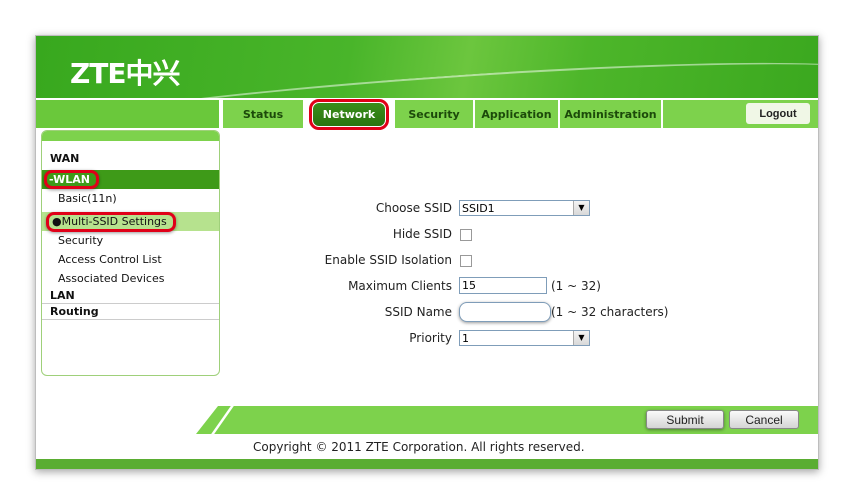  Describe the element at coordinates (505, 312) in the screenshot. I see `ssid-name-input` at that location.